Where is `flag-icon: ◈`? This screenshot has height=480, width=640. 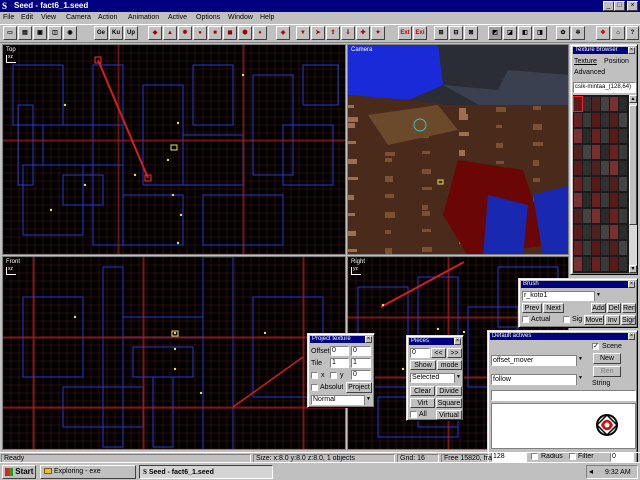
flag-icon: ◈ is located at coordinates (283, 33).